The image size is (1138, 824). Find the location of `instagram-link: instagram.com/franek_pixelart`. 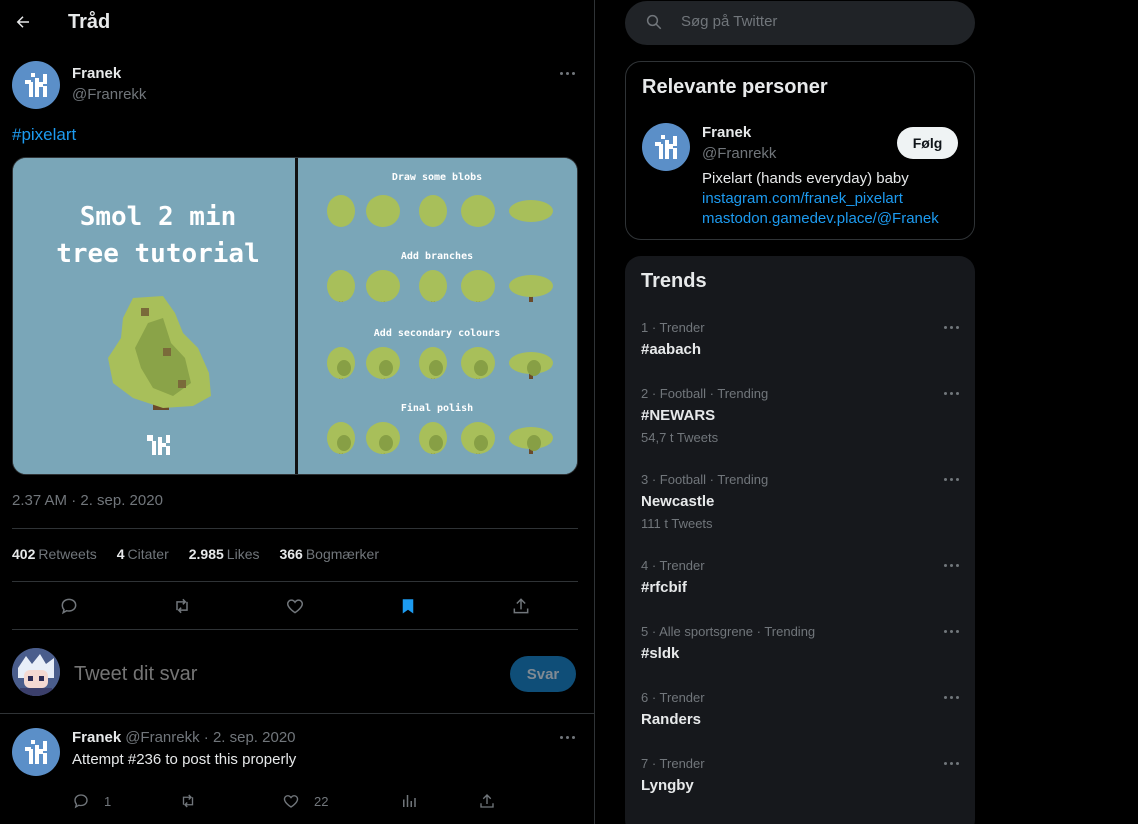

instagram-link: instagram.com/franek_pixelart is located at coordinates (820, 199).